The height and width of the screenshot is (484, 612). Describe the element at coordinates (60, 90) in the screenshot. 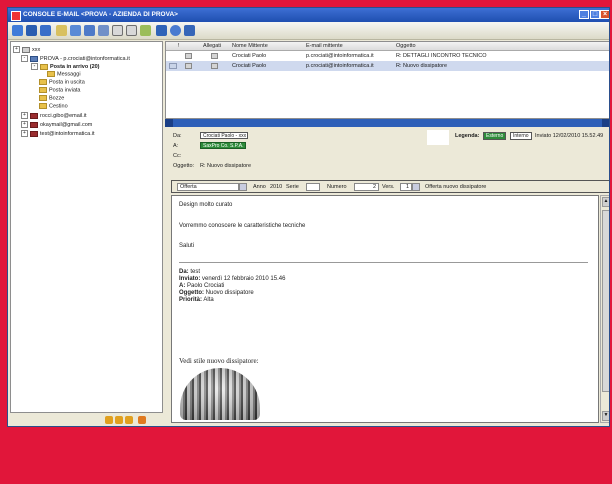

I see `tree-node-sent: Posta inviata` at that location.